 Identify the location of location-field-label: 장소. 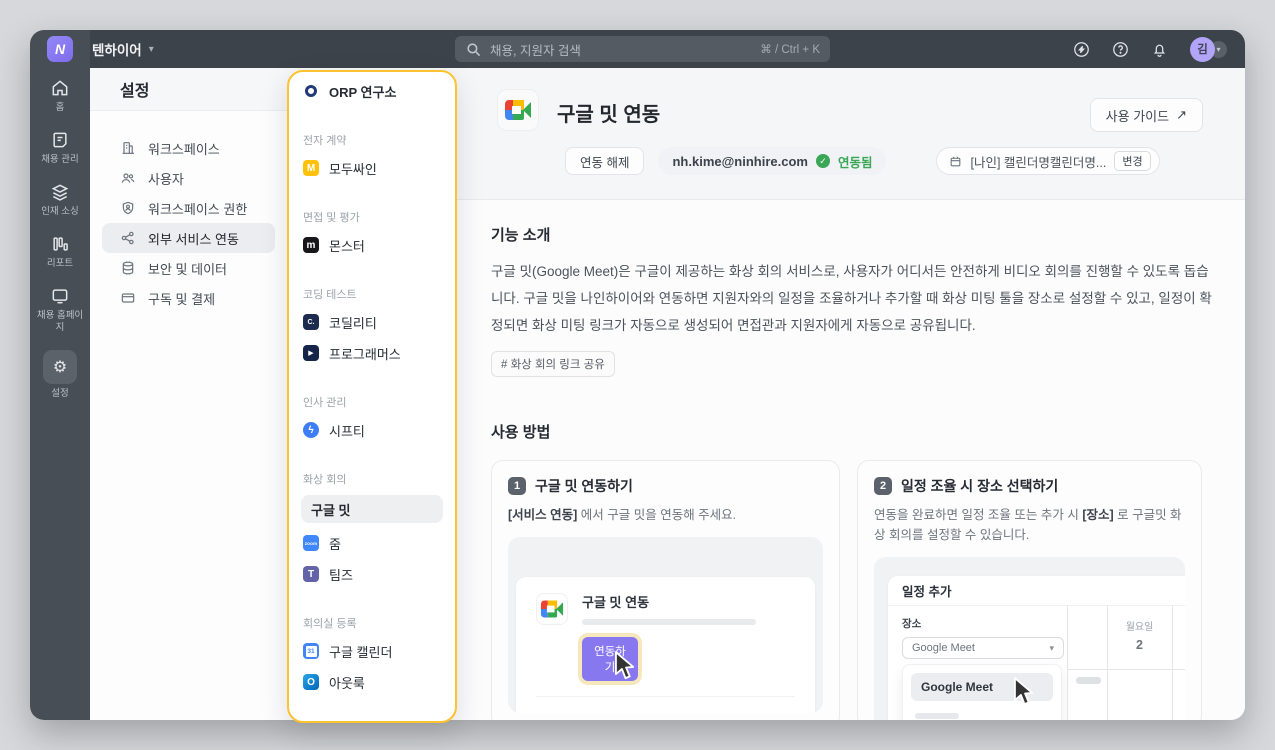
(912, 624).